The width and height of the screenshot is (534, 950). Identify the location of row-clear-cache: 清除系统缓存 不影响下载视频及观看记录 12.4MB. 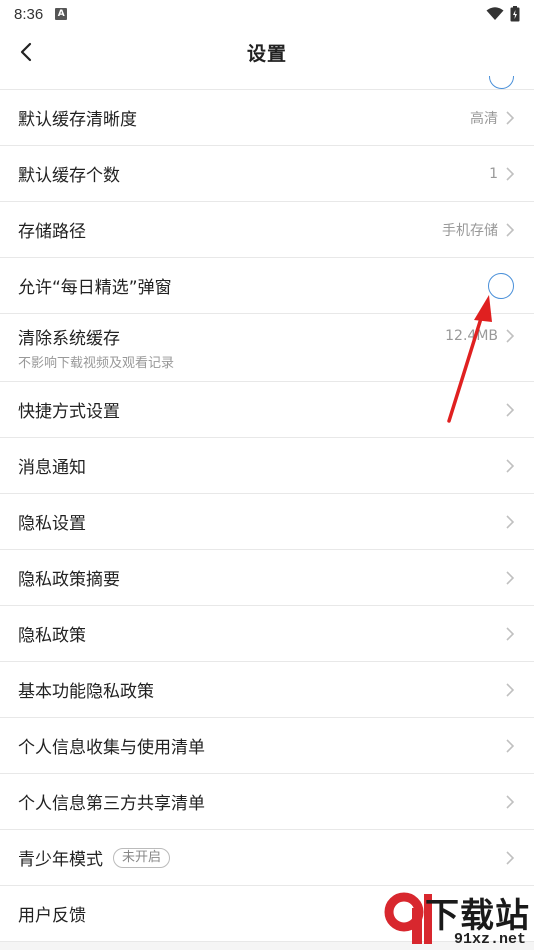
(267, 348).